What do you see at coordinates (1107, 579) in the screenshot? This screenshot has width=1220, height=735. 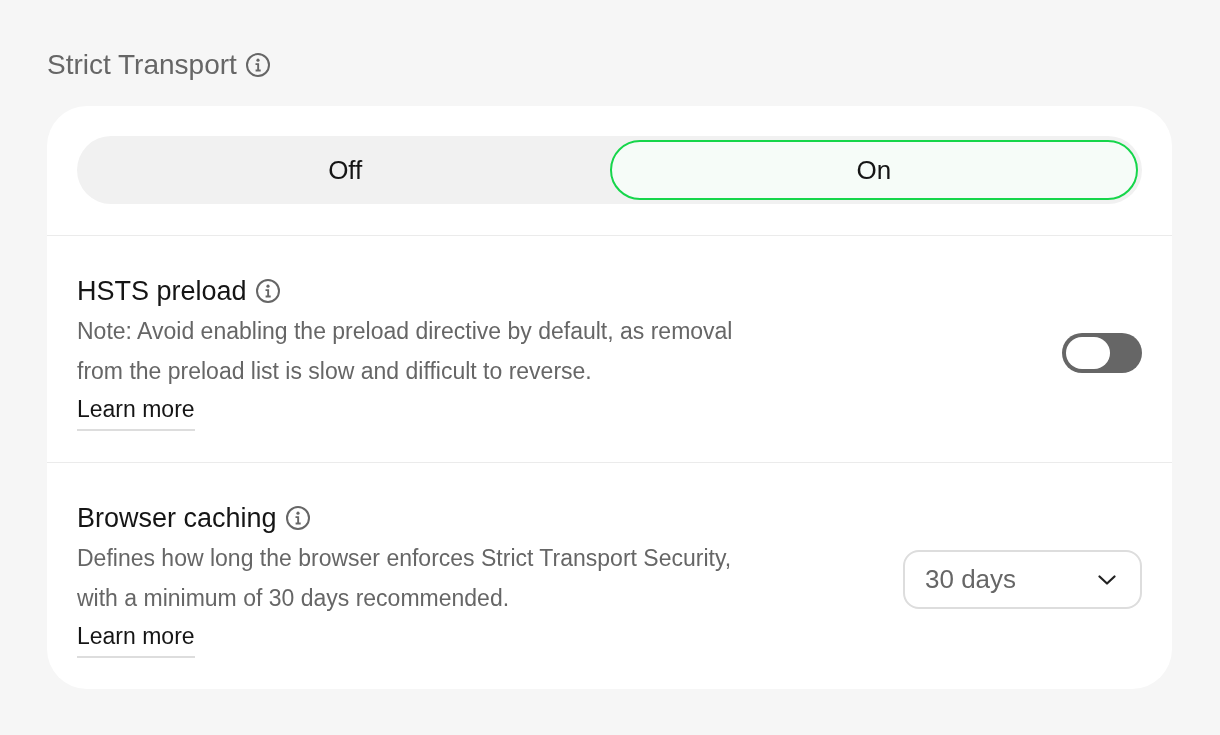 I see `chevron-down-icon` at bounding box center [1107, 579].